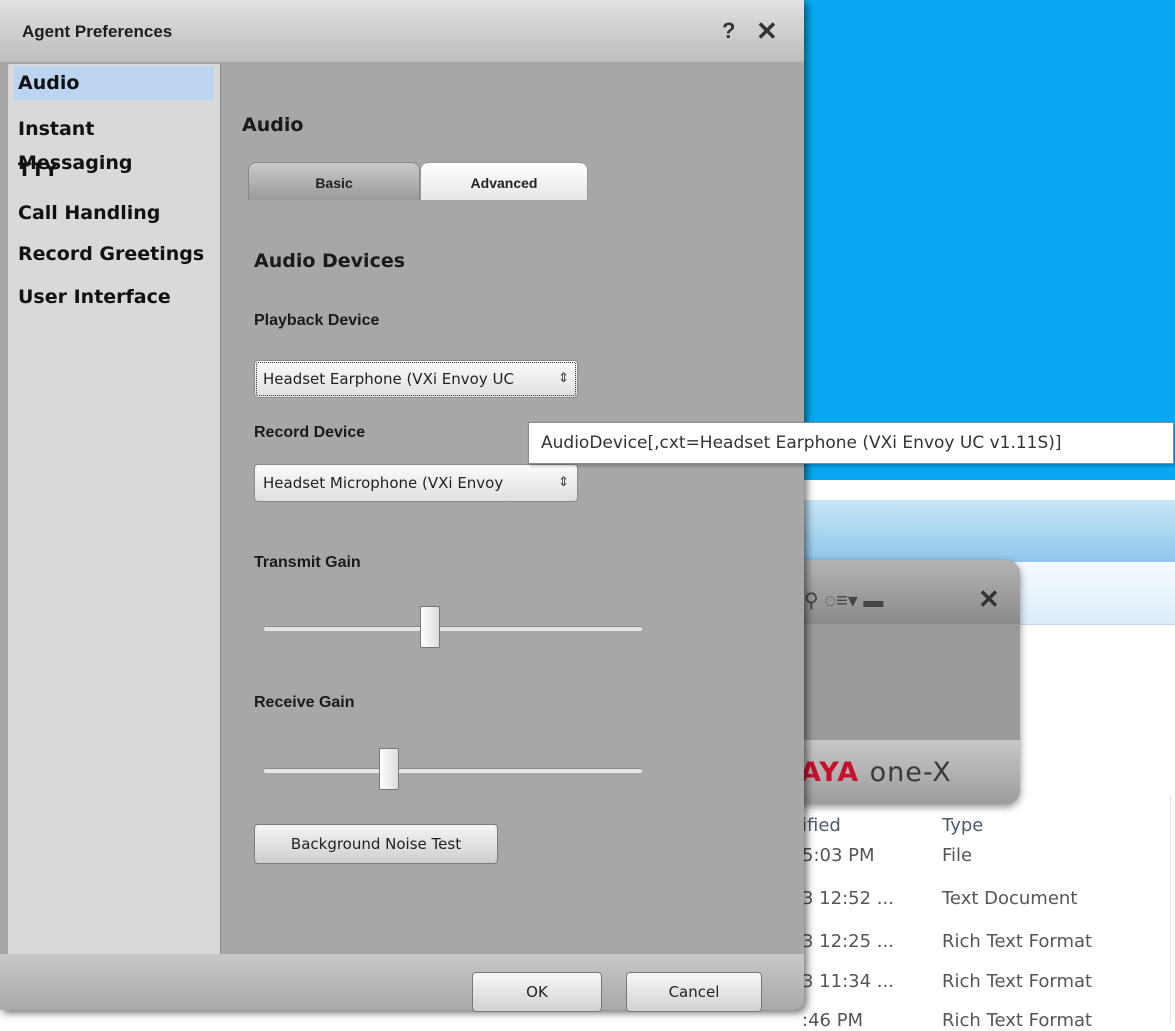 This screenshot has width=1175, height=1031. I want to click on record-device-value: Headset Microphone (VXi Envoy, so click(383, 483).